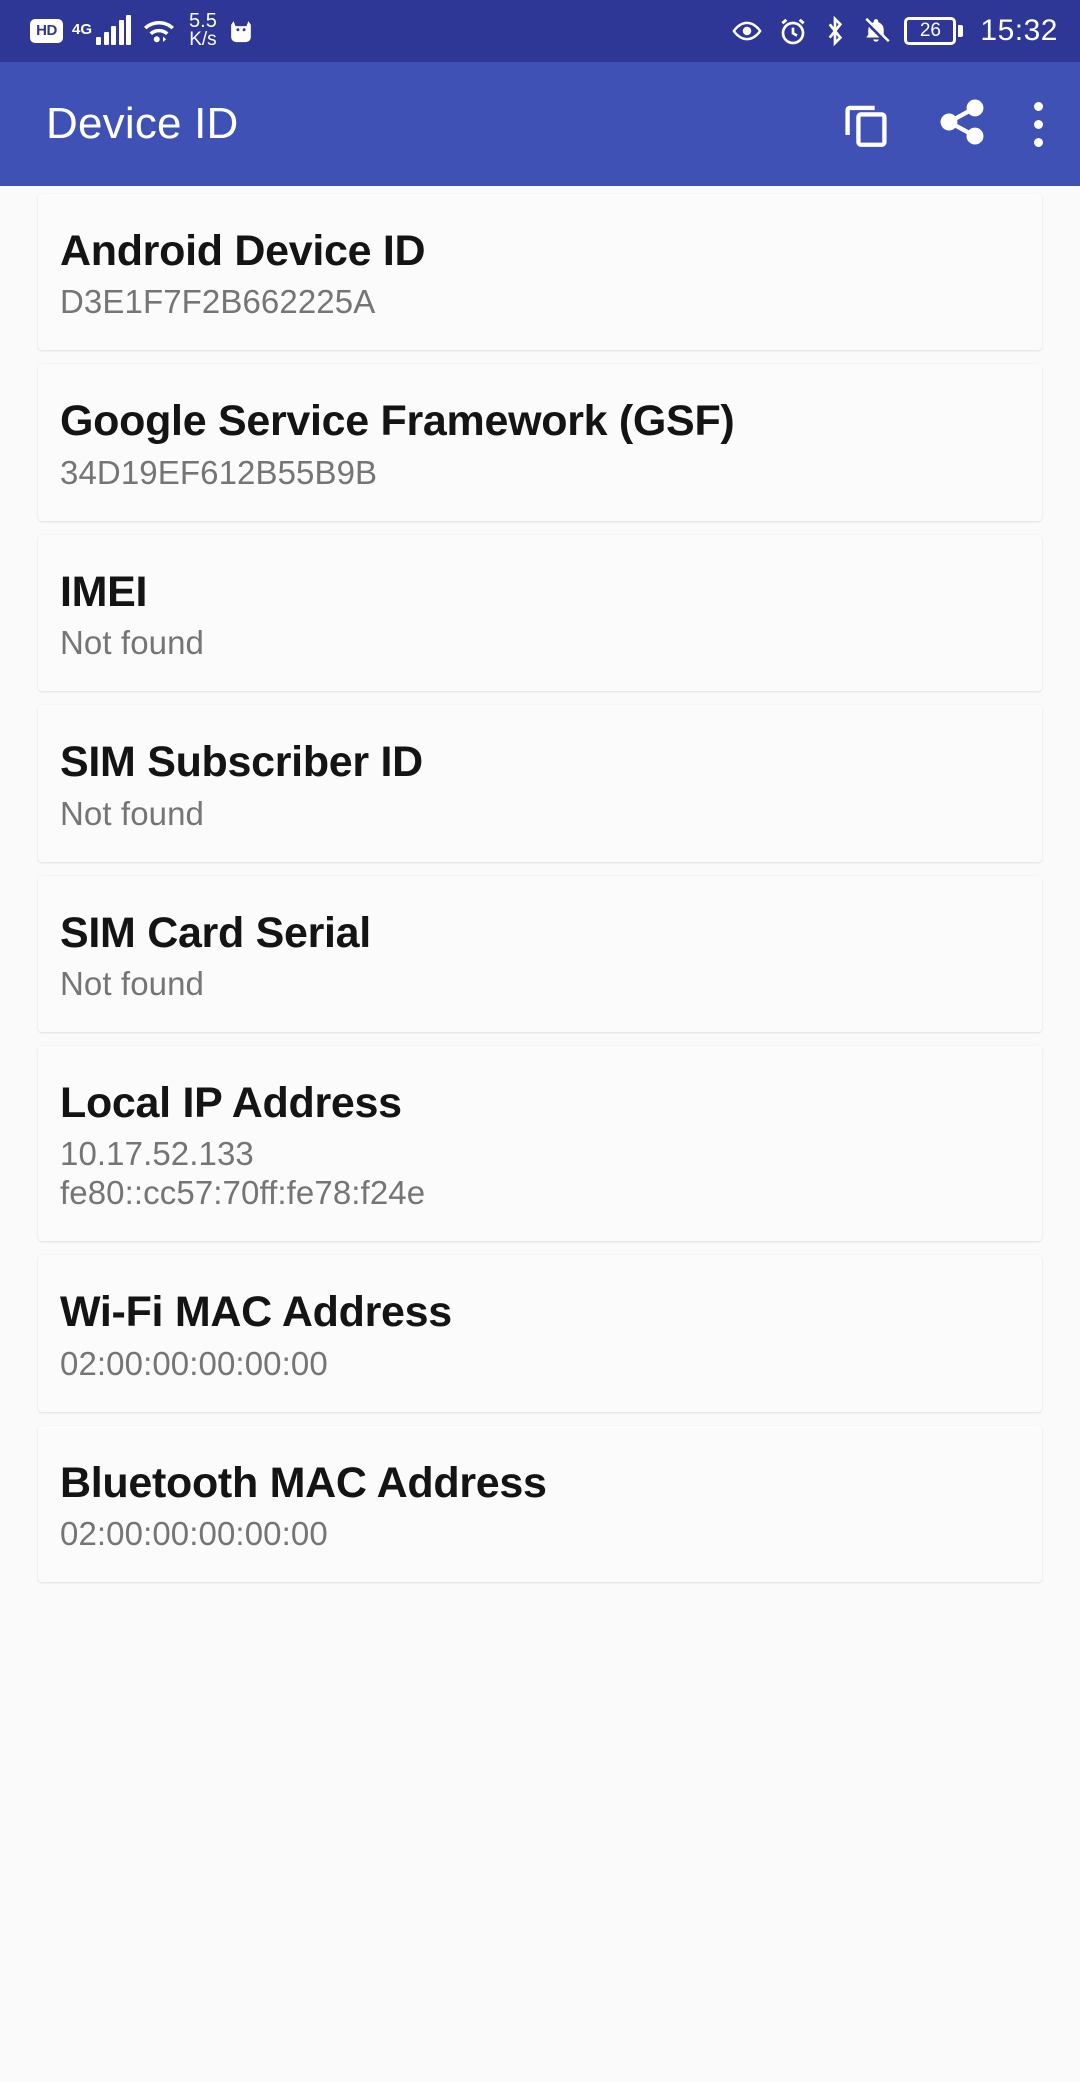 The width and height of the screenshot is (1080, 2082). What do you see at coordinates (397, 421) in the screenshot?
I see `info-card-label: Google Service Framework (GSF)` at bounding box center [397, 421].